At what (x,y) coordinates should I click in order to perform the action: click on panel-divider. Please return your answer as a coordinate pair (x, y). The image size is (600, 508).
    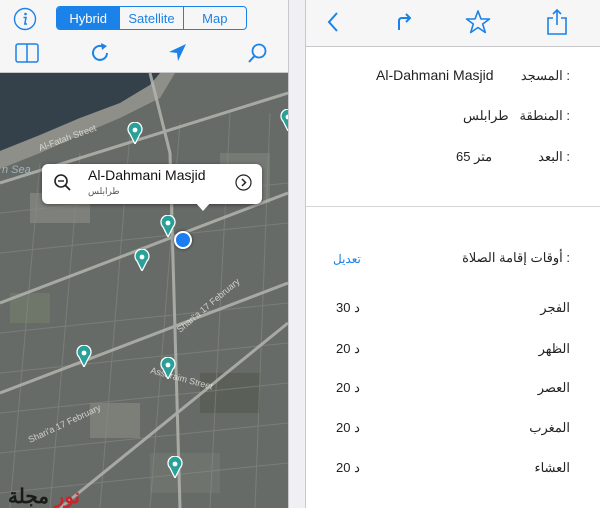
    Looking at the image, I should click on (297, 254).